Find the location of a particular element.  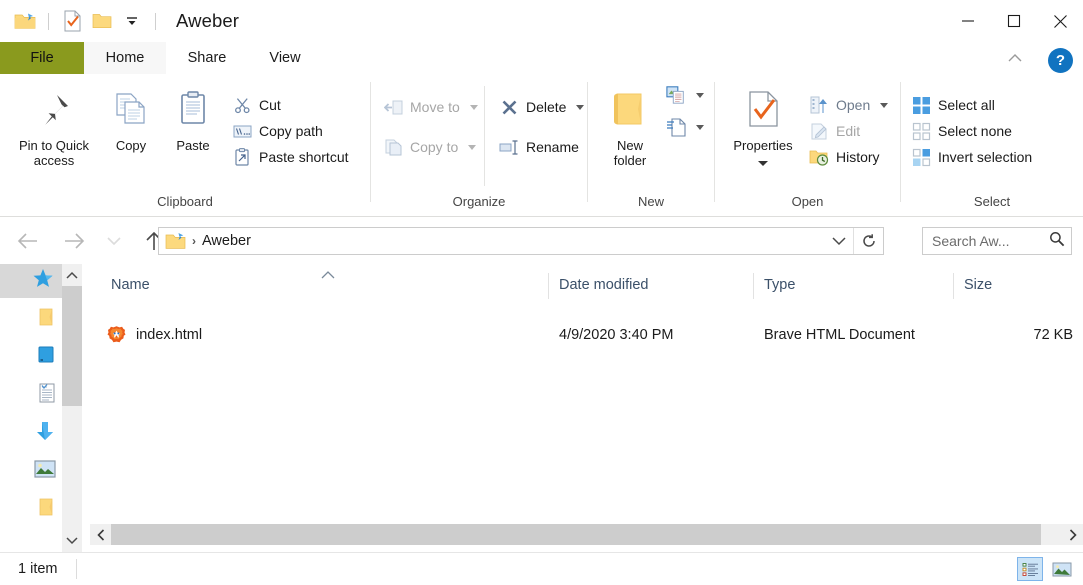

tab-home: Home is located at coordinates (125, 58).